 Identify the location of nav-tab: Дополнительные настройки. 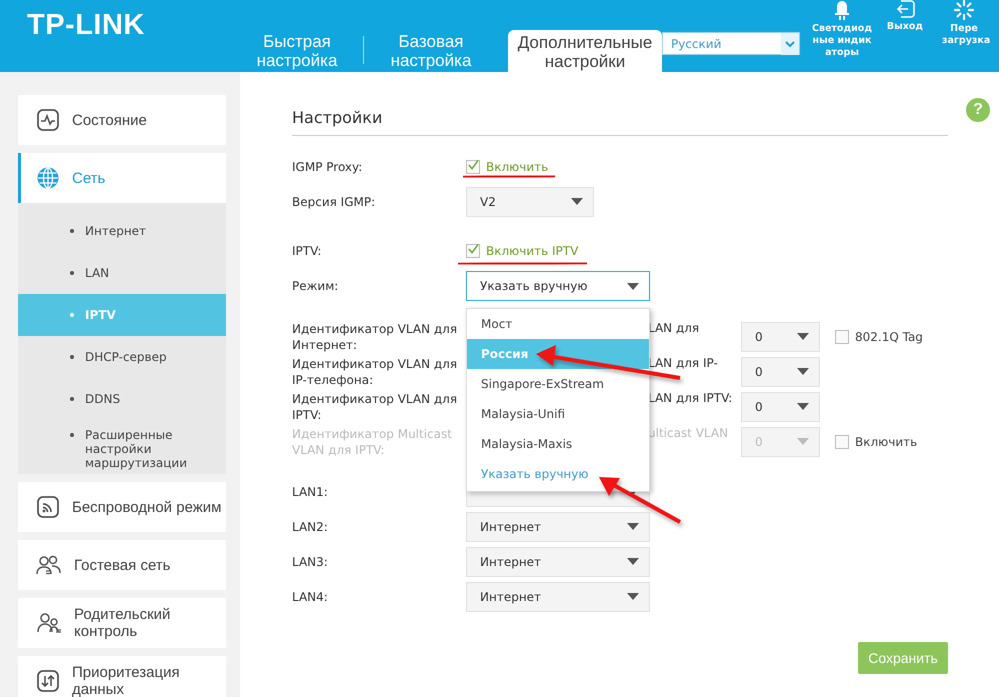
(585, 51).